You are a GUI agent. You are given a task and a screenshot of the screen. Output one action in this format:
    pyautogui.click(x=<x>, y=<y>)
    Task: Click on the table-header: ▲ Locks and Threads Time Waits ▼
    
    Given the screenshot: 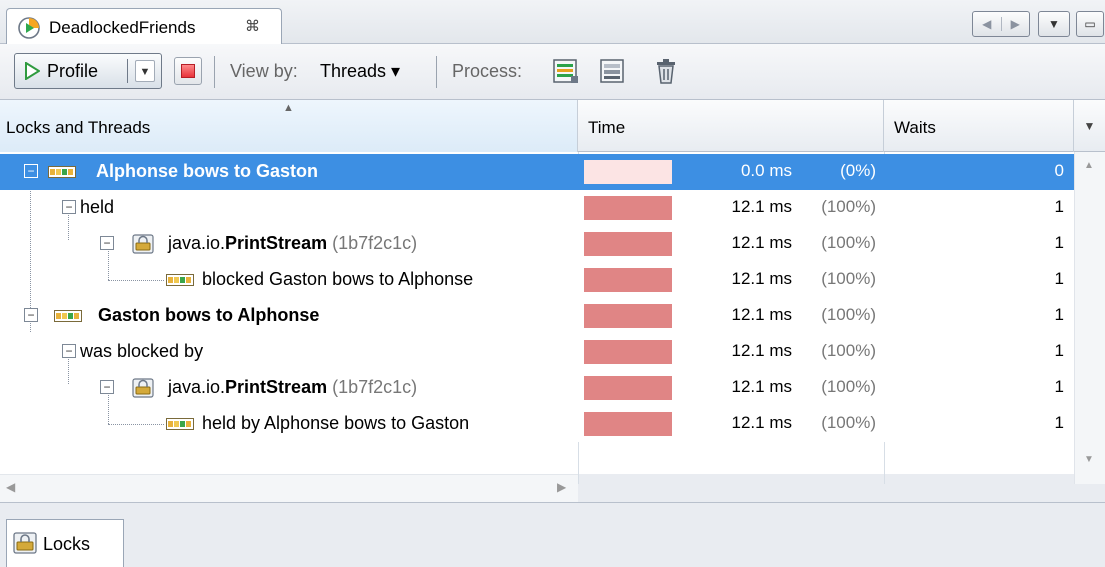 What is the action you would take?
    pyautogui.click(x=552, y=126)
    